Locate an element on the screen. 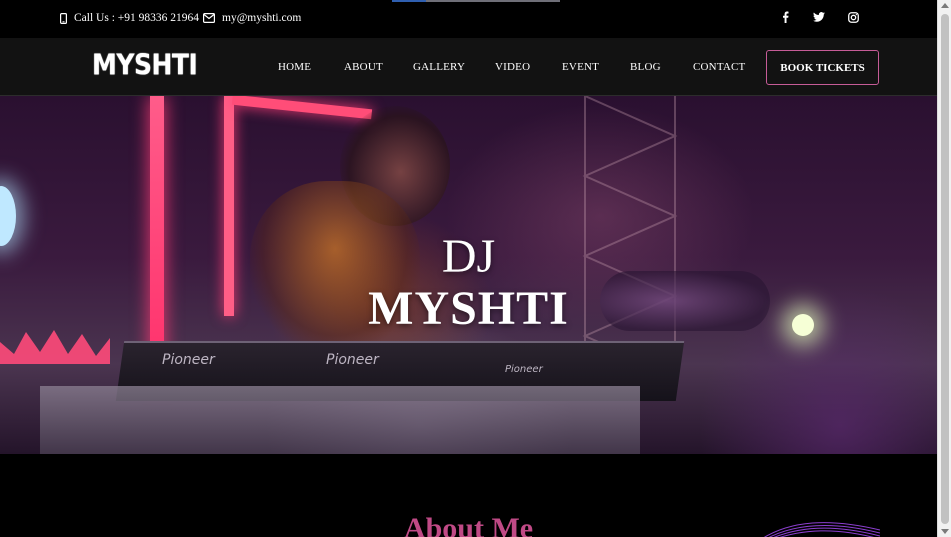 The width and height of the screenshot is (951, 537). mobile-phone-icon is located at coordinates (63, 18).